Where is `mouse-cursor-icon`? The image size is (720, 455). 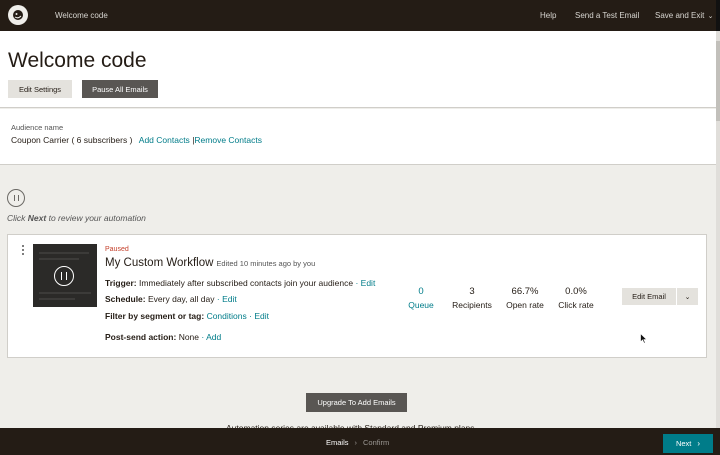
mouse-cursor-icon is located at coordinates (644, 338).